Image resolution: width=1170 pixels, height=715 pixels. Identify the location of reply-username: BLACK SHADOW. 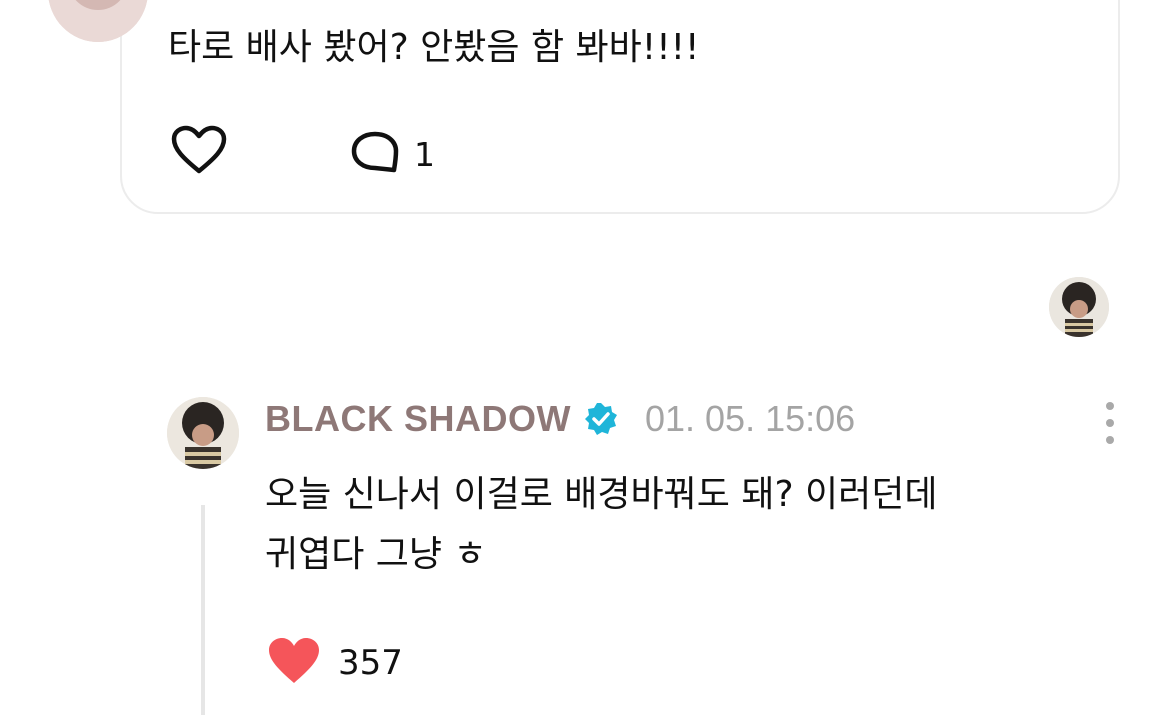
(418, 419).